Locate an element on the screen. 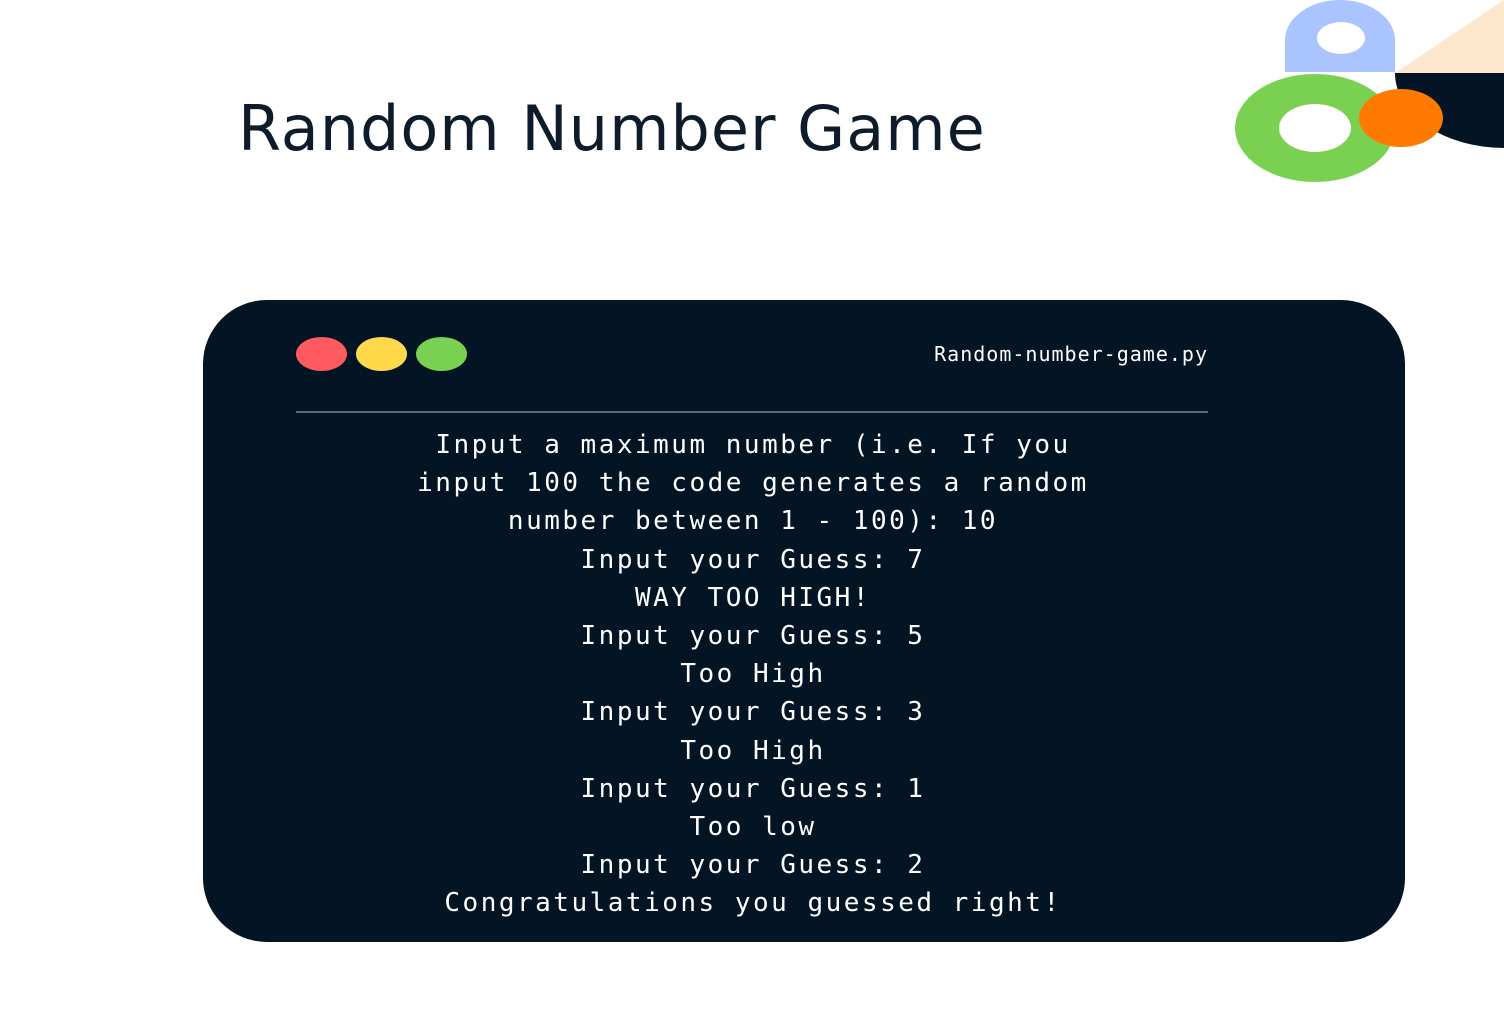 The width and height of the screenshot is (1504, 1018). close-dot-icon is located at coordinates (321, 354).